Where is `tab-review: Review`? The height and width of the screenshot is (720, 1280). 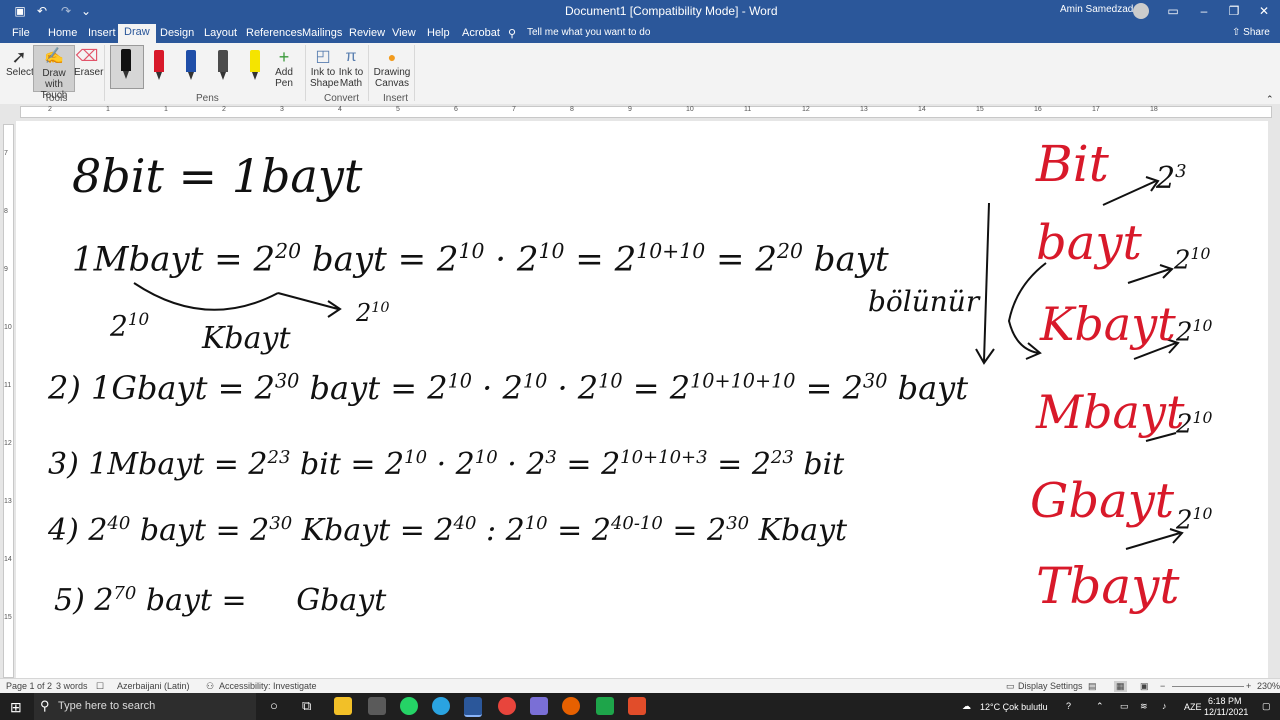
tab-review: Review is located at coordinates (367, 33).